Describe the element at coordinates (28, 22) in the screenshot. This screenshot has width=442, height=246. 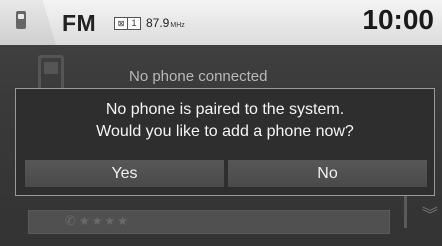
I see `phone-tab` at that location.